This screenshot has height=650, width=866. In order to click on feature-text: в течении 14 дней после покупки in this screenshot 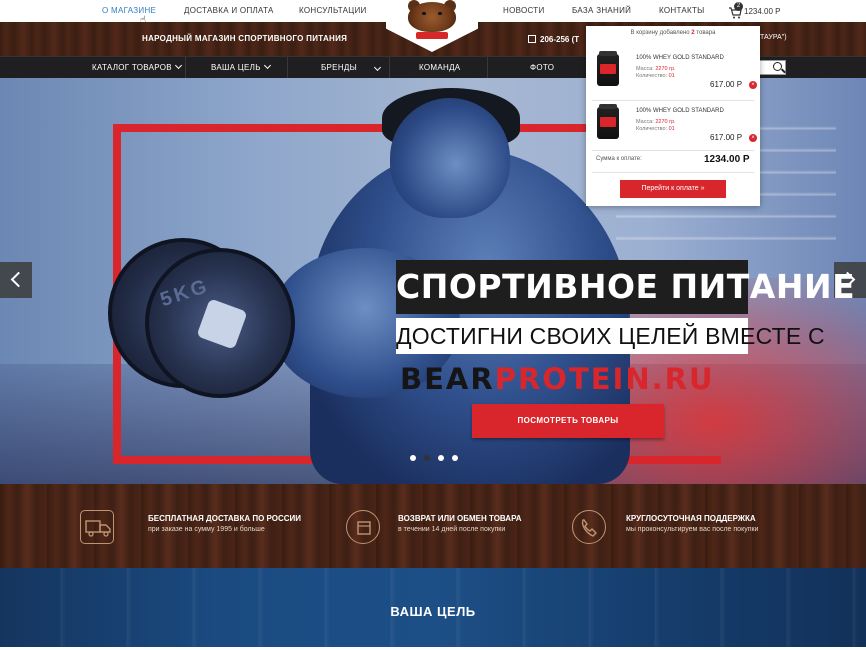, I will do `click(452, 529)`.